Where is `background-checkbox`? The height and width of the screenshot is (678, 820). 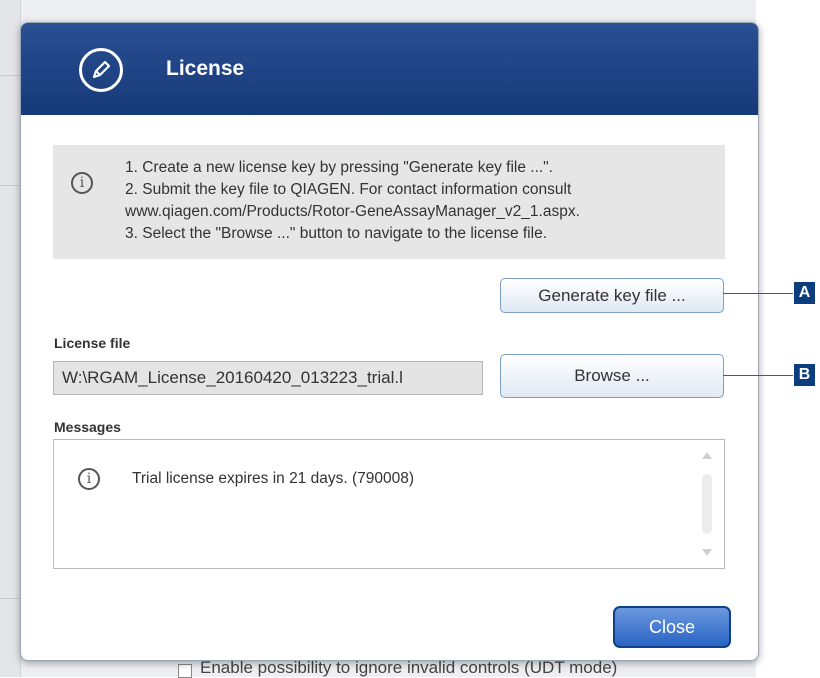 background-checkbox is located at coordinates (185, 671).